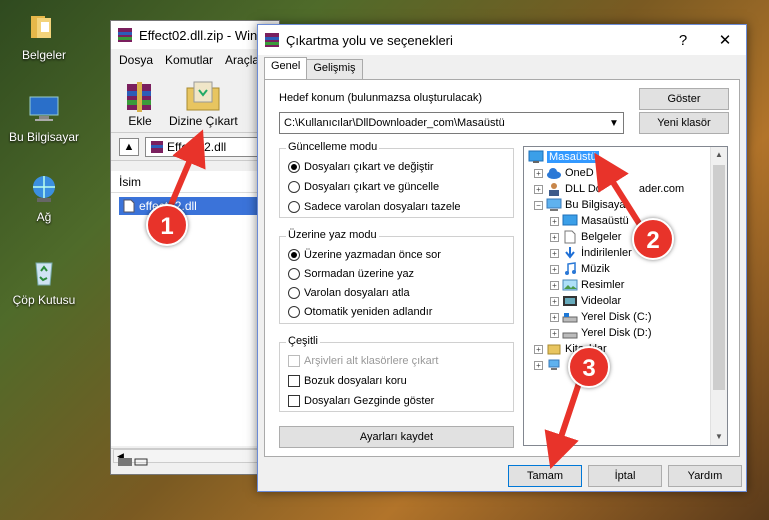  What do you see at coordinates (580, 205) in the screenshot?
I see `tree-node-this-pc: − Bu Bilgisaya` at bounding box center [580, 205].